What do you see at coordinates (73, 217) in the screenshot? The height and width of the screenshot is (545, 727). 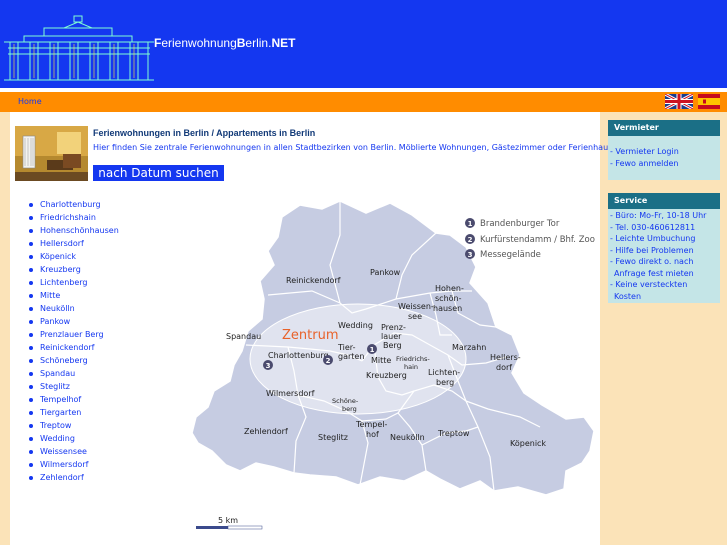 I see `district-link: Friedrichshain` at bounding box center [73, 217].